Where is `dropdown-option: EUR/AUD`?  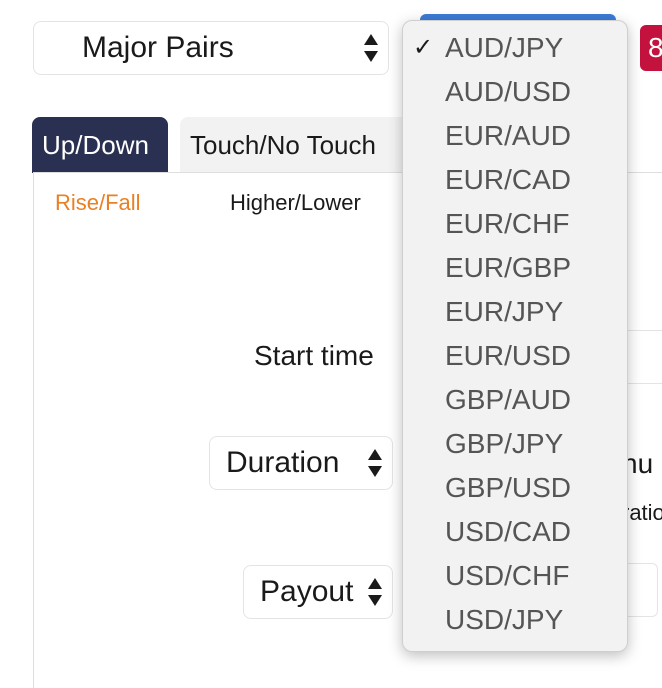
dropdown-option: EUR/AUD is located at coordinates (515, 137).